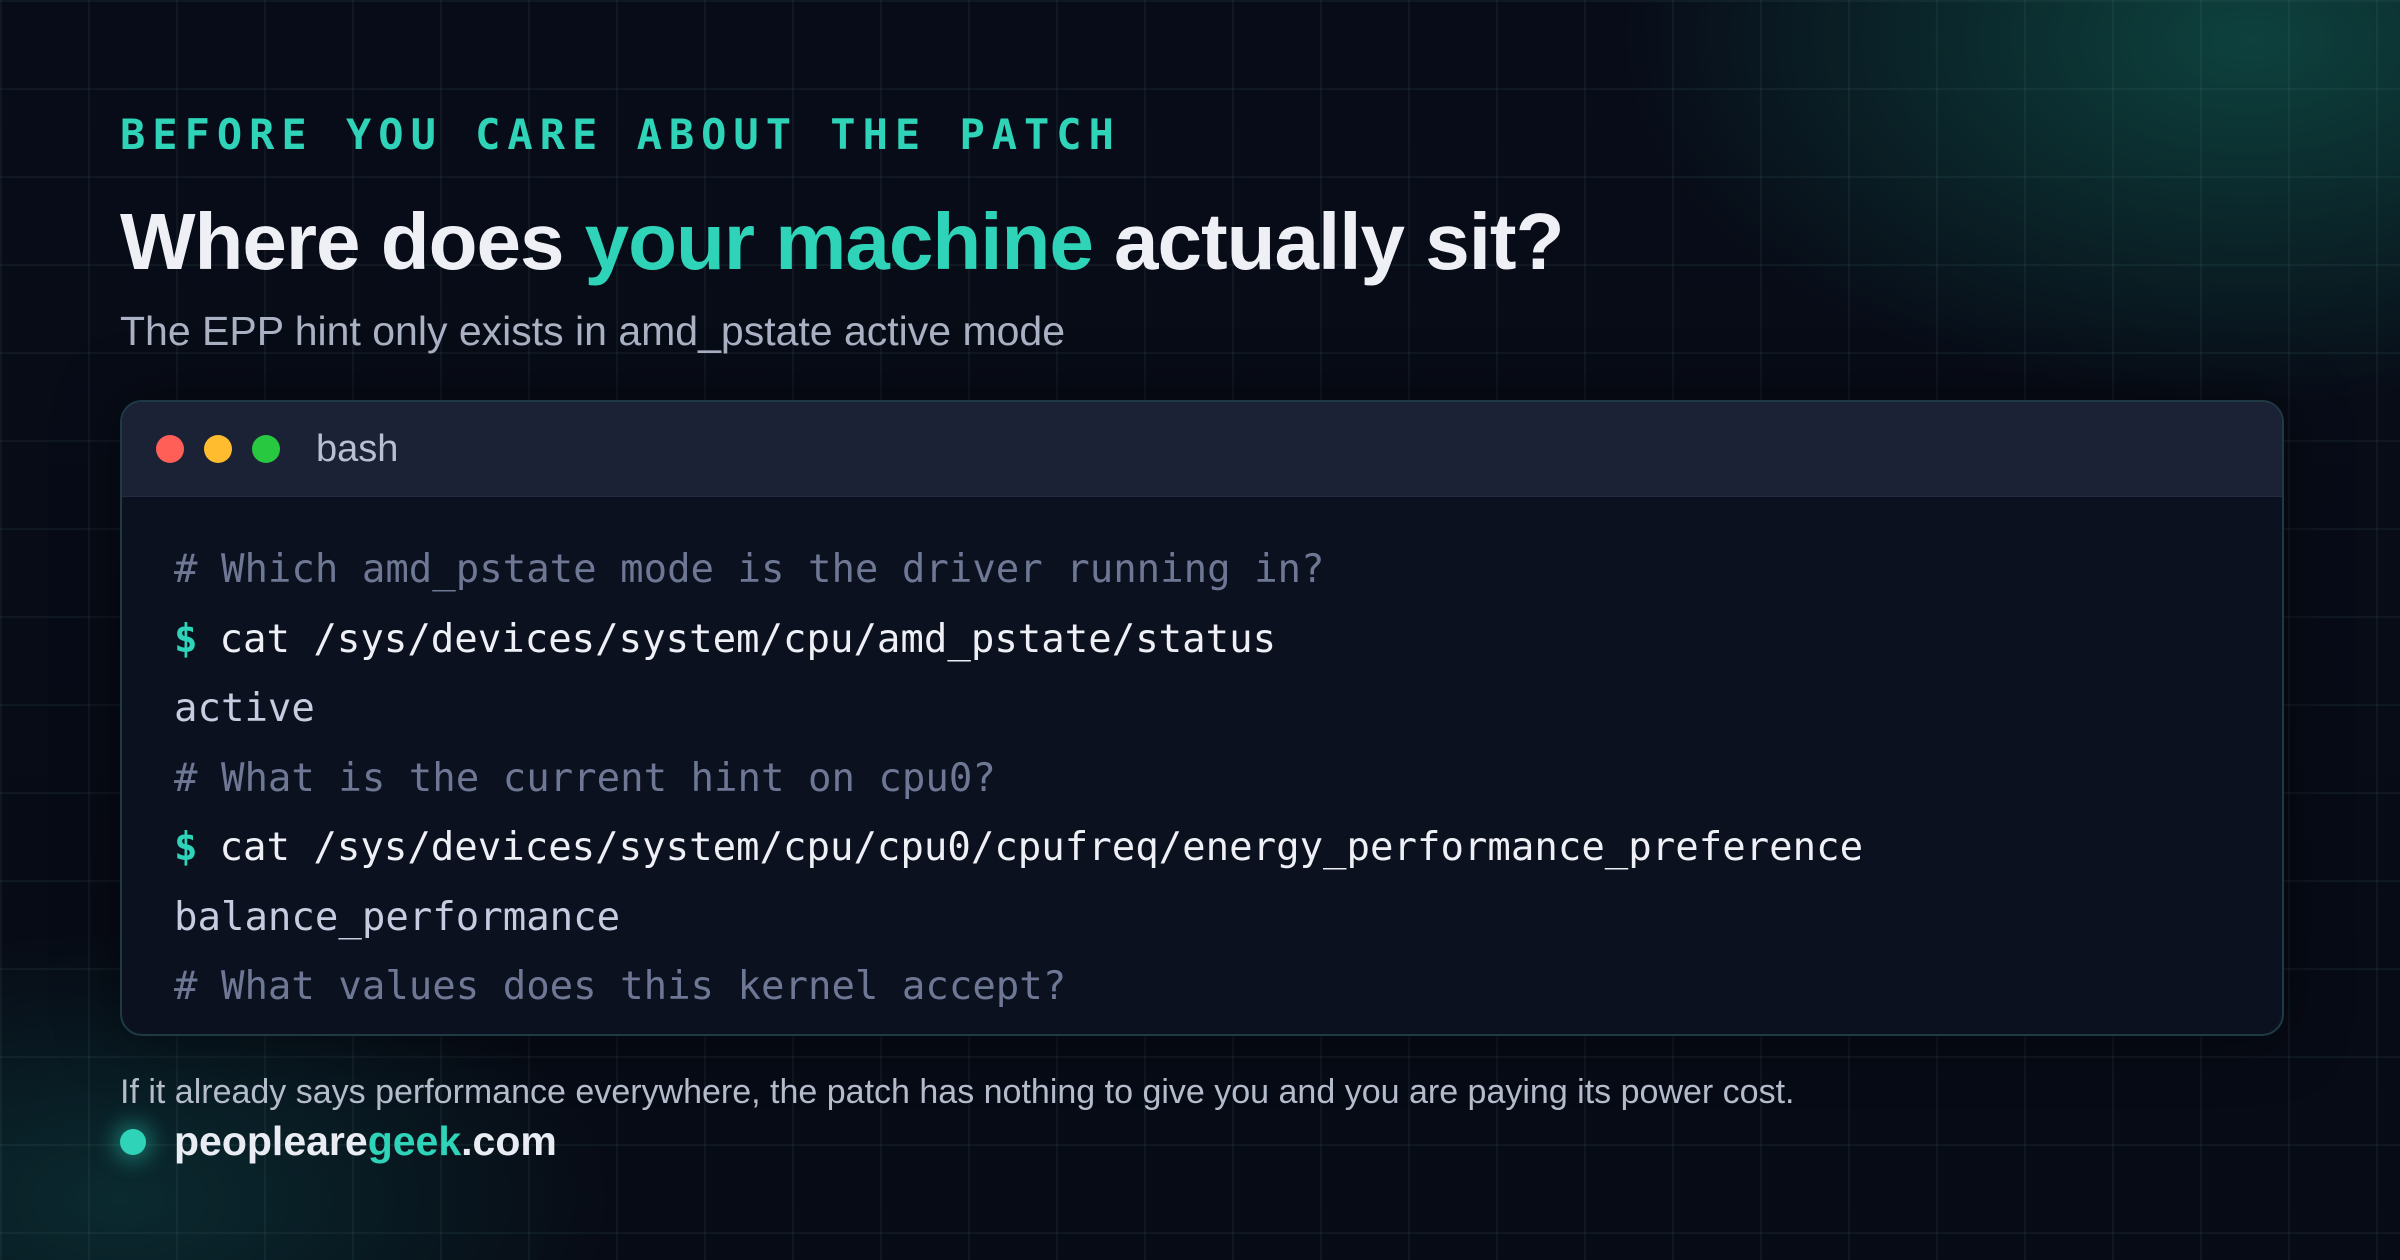  I want to click on brand-text-accent: geek, so click(414, 1141).